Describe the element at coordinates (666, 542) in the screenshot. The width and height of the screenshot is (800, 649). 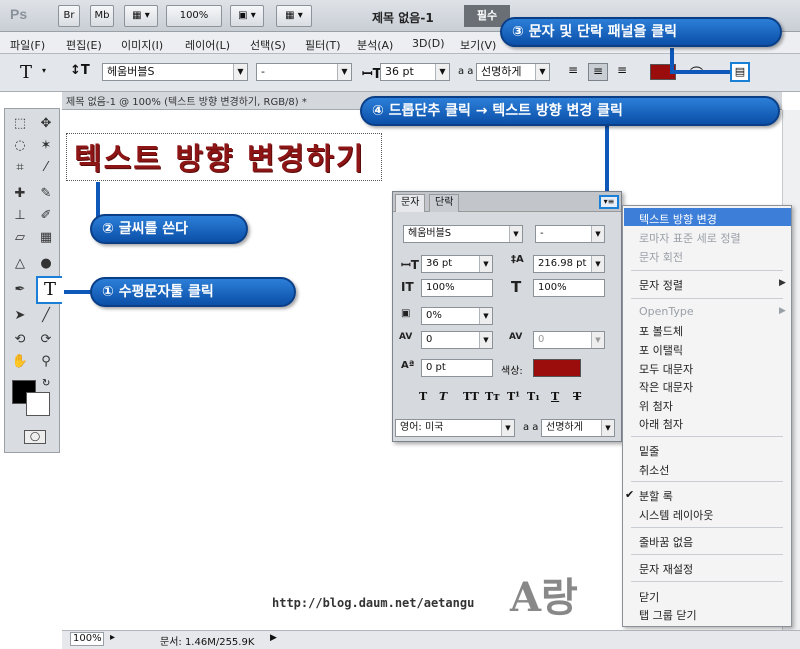
I see `menu-item-no-break: 줄바꿈 없음` at that location.